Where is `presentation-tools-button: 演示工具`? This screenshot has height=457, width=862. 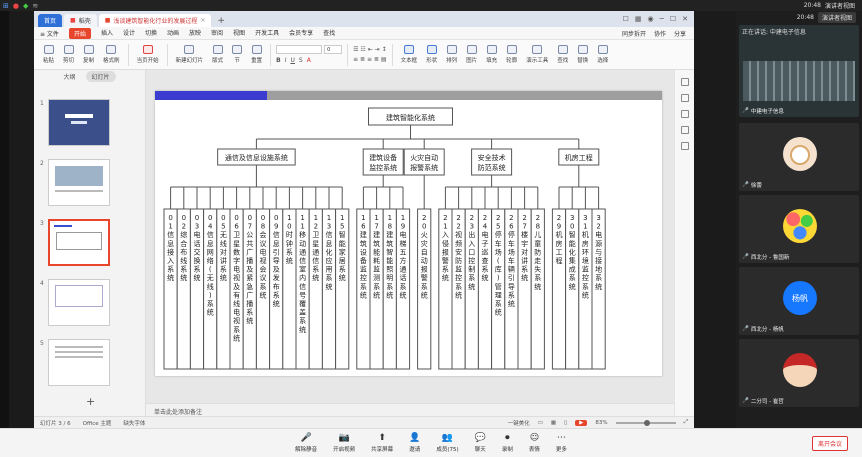 presentation-tools-button: 演示工具 is located at coordinates (537, 54).